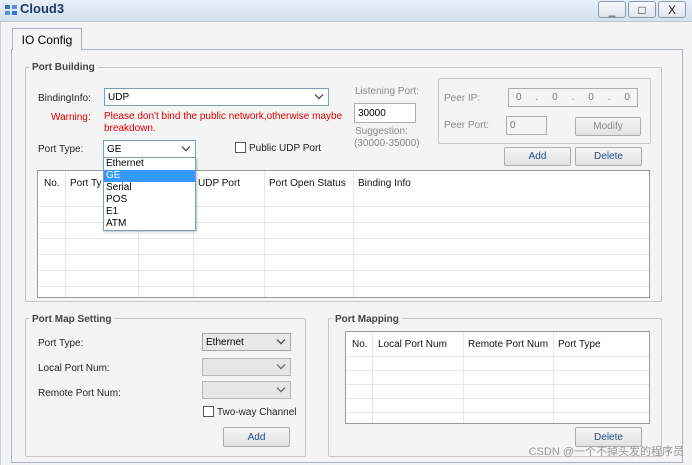 The image size is (692, 465). I want to click on watermark-text: CSDN @一个不掉头发的程序员, so click(606, 452).